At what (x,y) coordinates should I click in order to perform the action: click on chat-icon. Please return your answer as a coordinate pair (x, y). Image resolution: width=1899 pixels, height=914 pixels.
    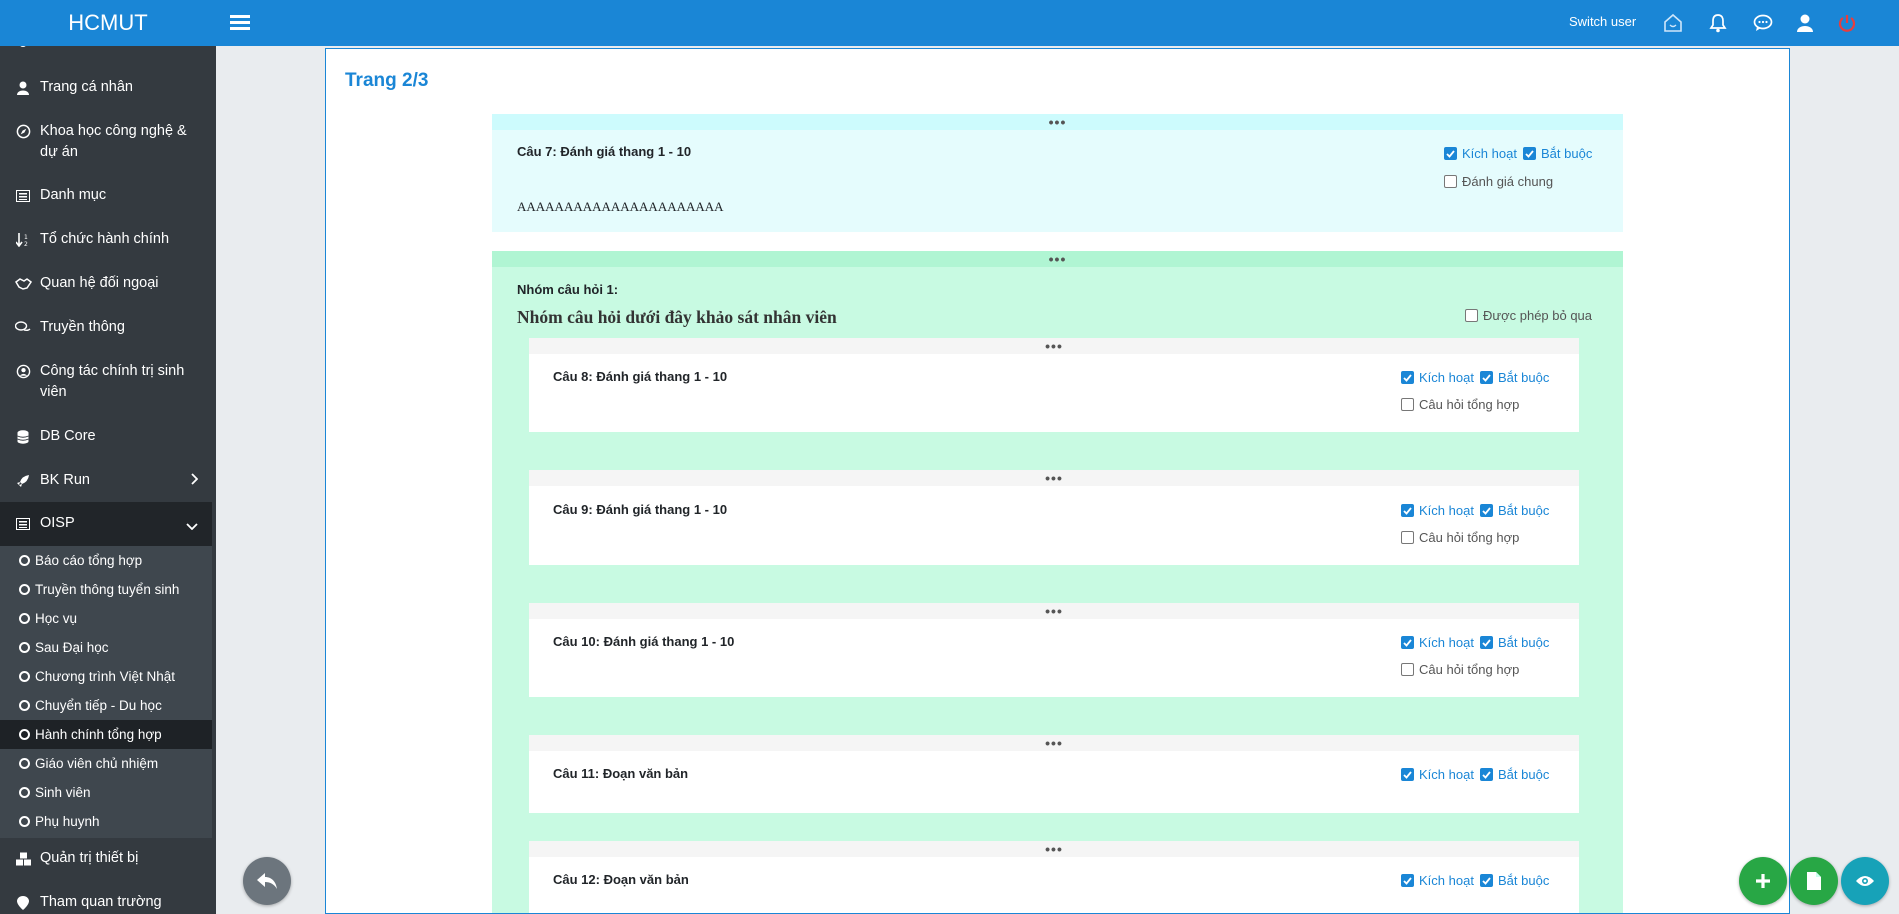
    Looking at the image, I should click on (1763, 23).